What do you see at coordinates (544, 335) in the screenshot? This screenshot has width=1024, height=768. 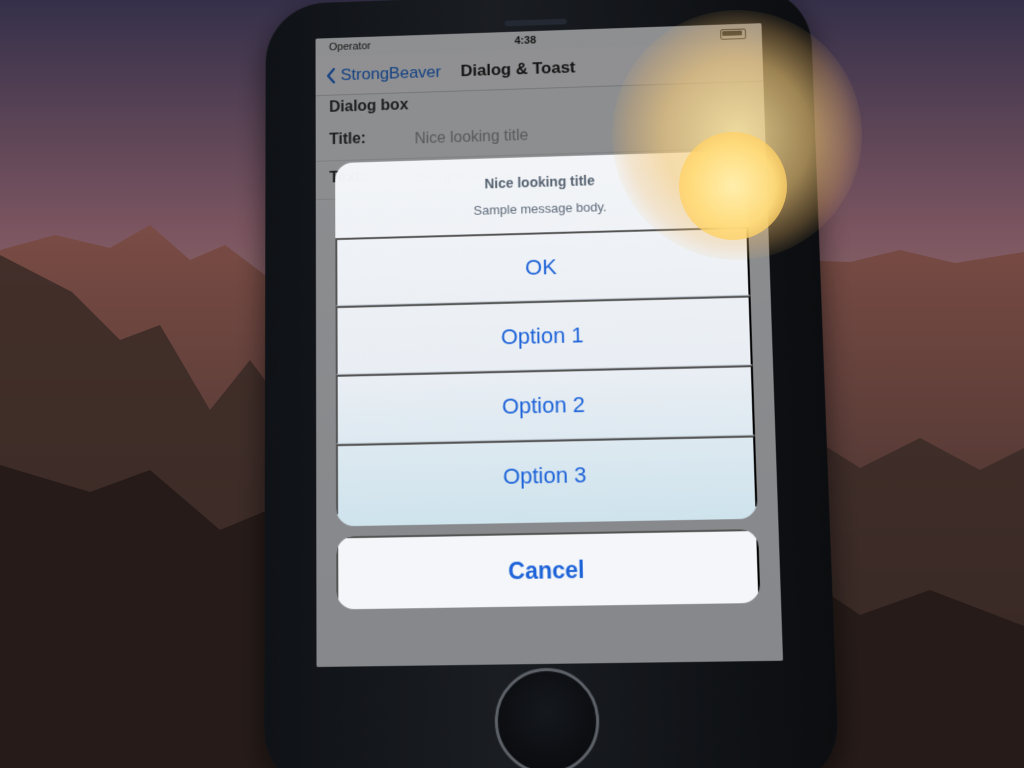 I see `option-1-button: Option 1` at bounding box center [544, 335].